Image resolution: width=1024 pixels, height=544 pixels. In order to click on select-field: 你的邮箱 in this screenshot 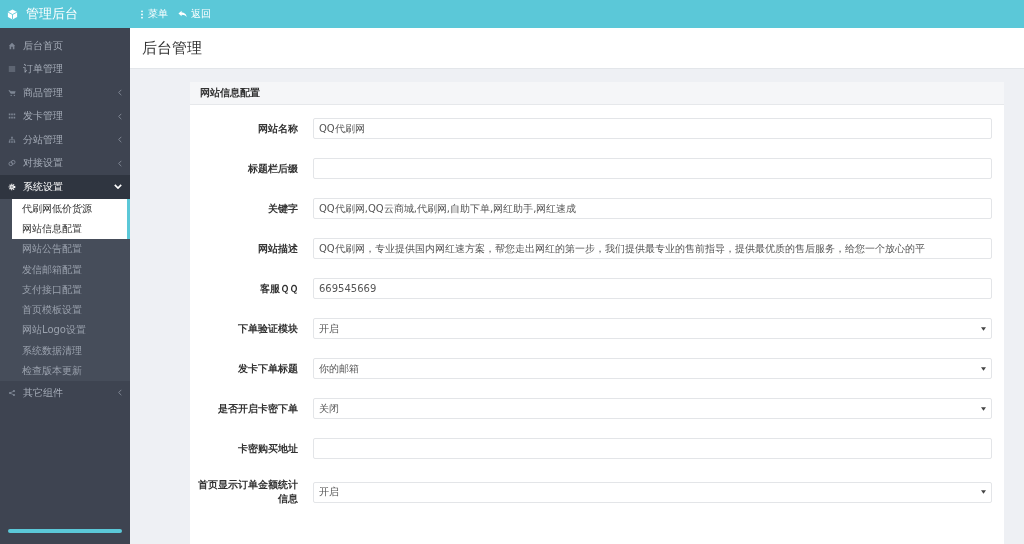, I will do `click(652, 368)`.